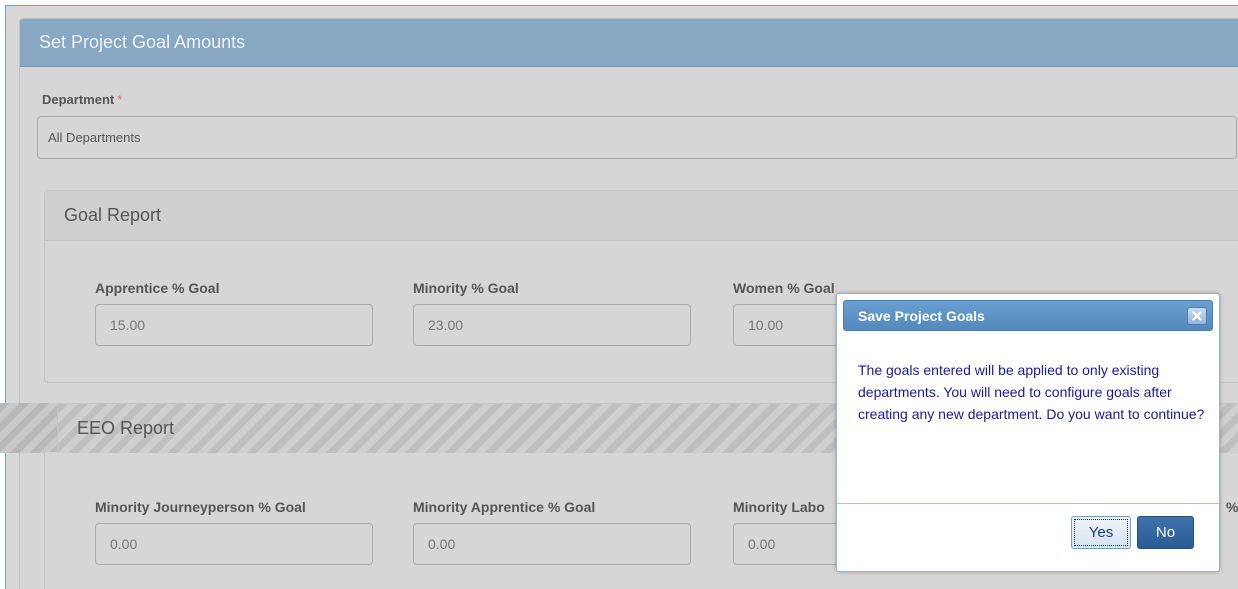 Image resolution: width=1238 pixels, height=589 pixels. Describe the element at coordinates (641, 216) in the screenshot. I see `goal-report-heading: Goal Report` at that location.